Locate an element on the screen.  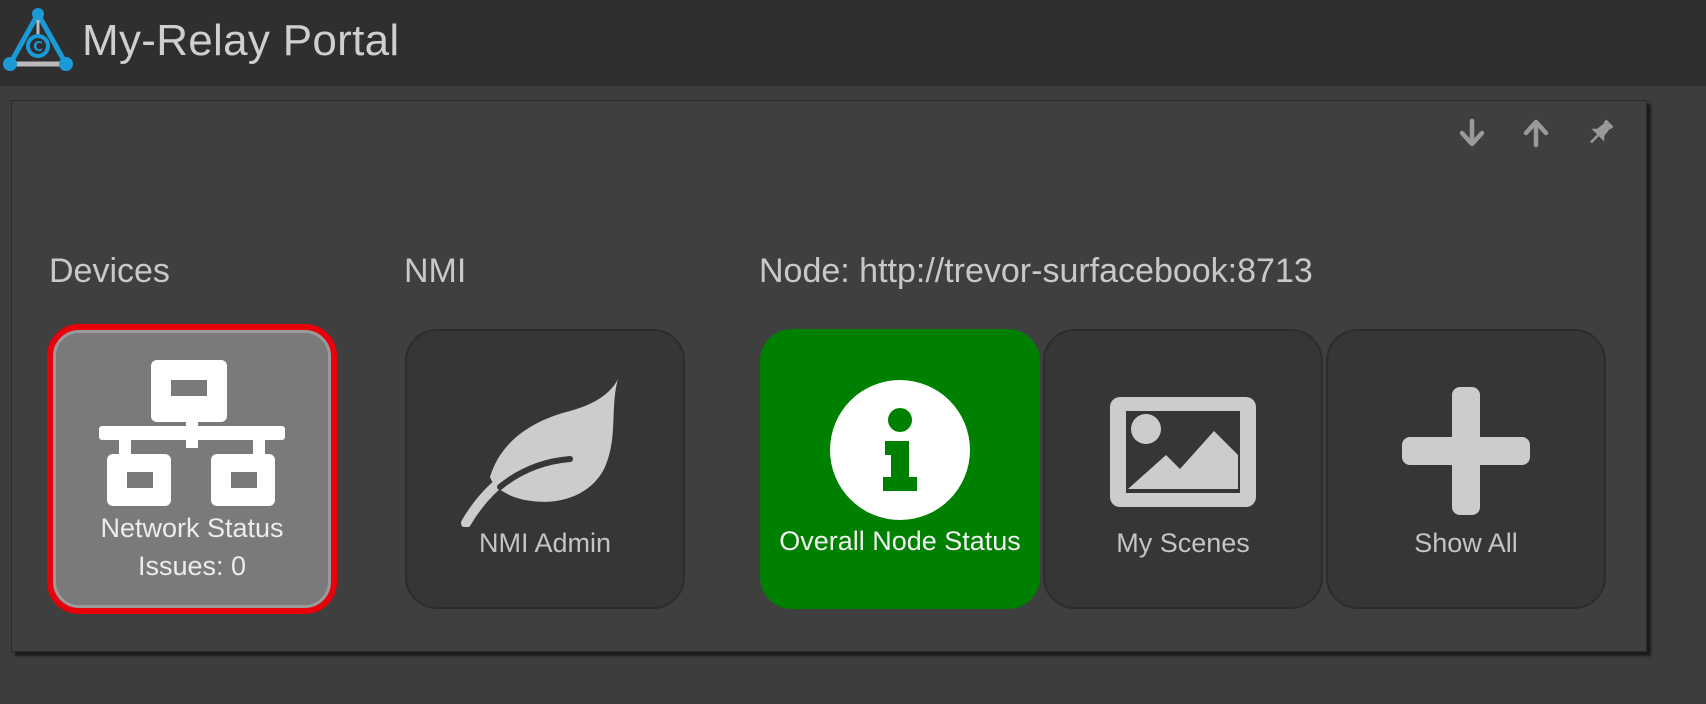
my-scenes-tile: My Scenes is located at coordinates (1183, 469).